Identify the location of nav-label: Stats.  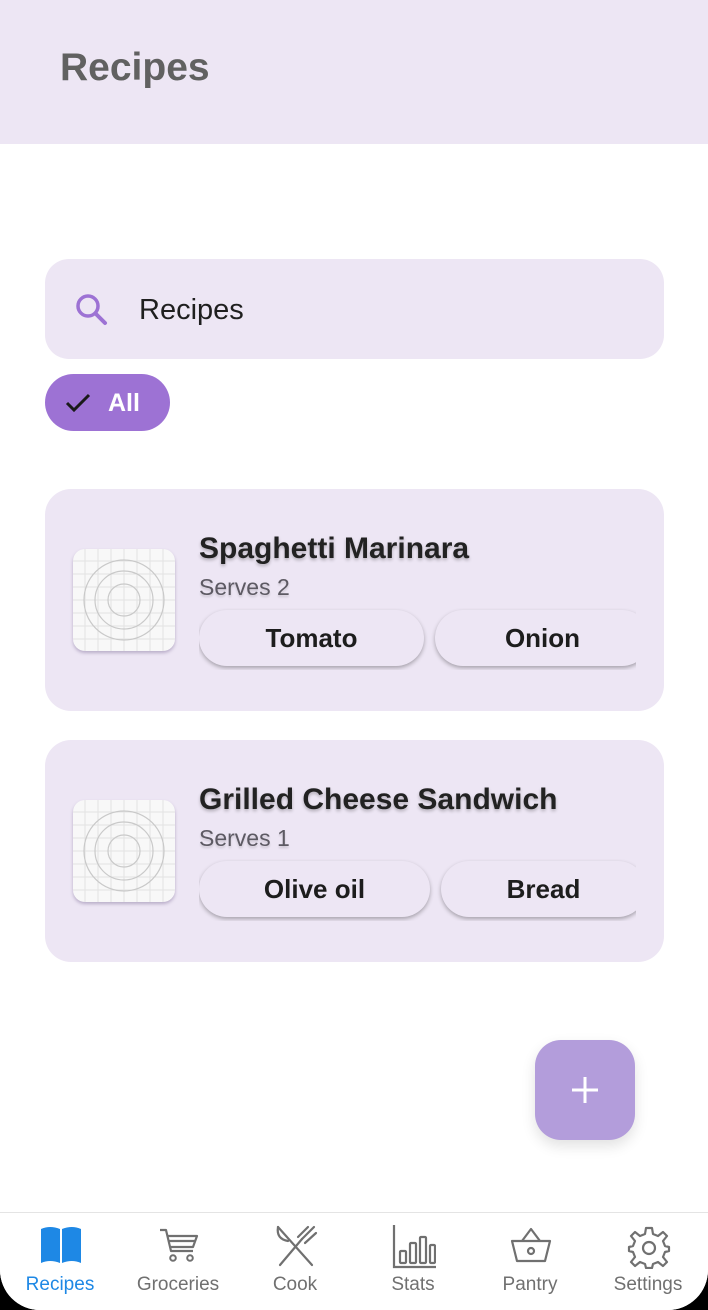
(413, 1284).